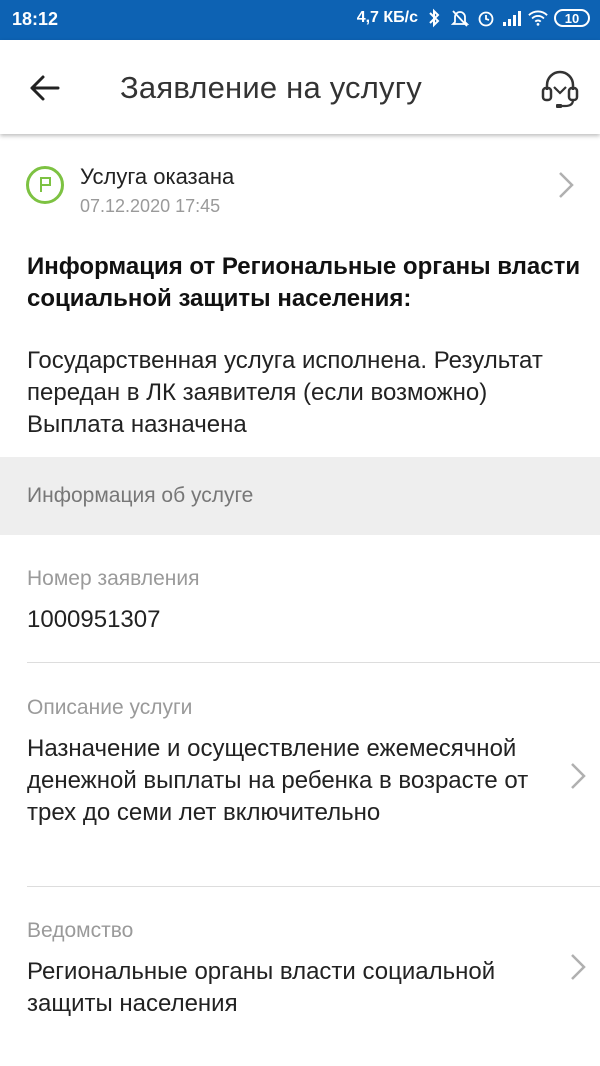 This screenshot has width=600, height=1066. I want to click on status-icons: 4,7 КБ/с 10, so click(473, 18).